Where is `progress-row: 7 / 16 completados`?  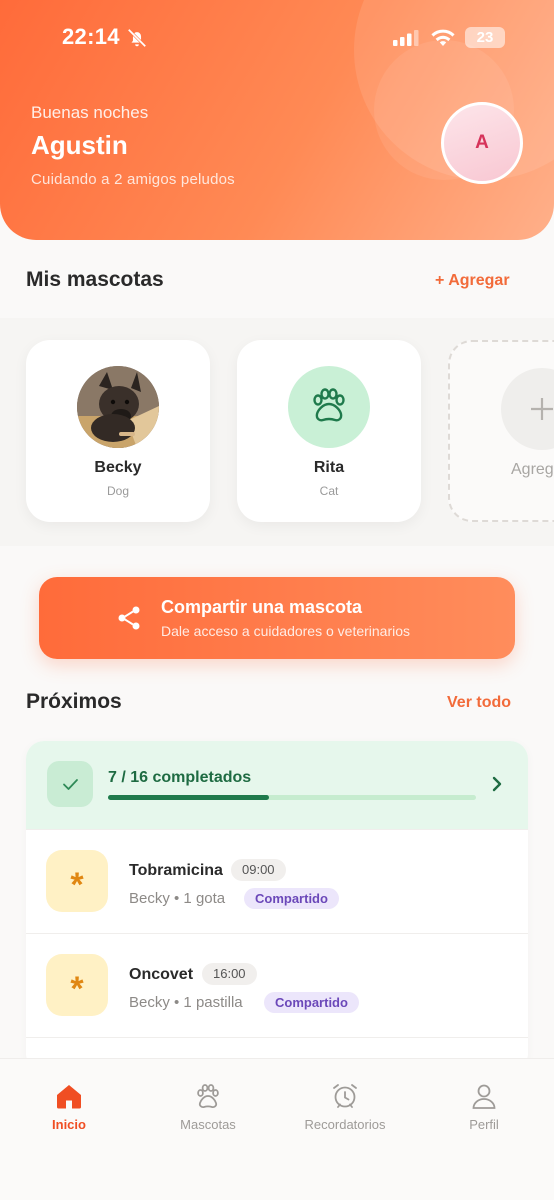 progress-row: 7 / 16 completados is located at coordinates (277, 785).